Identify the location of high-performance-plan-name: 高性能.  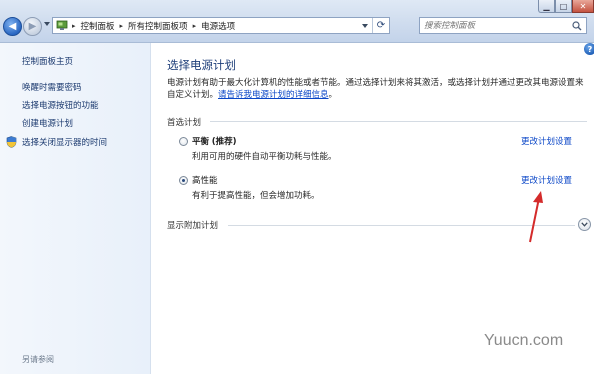
(205, 180).